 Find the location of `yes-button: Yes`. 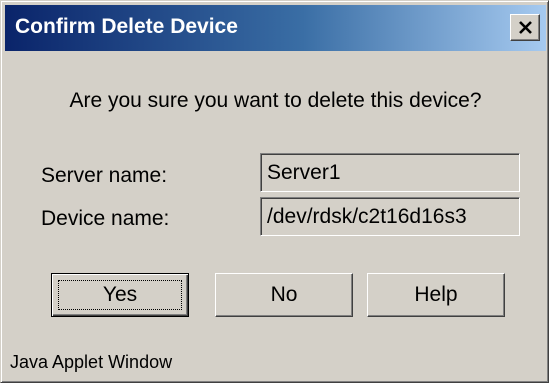

yes-button: Yes is located at coordinates (120, 295).